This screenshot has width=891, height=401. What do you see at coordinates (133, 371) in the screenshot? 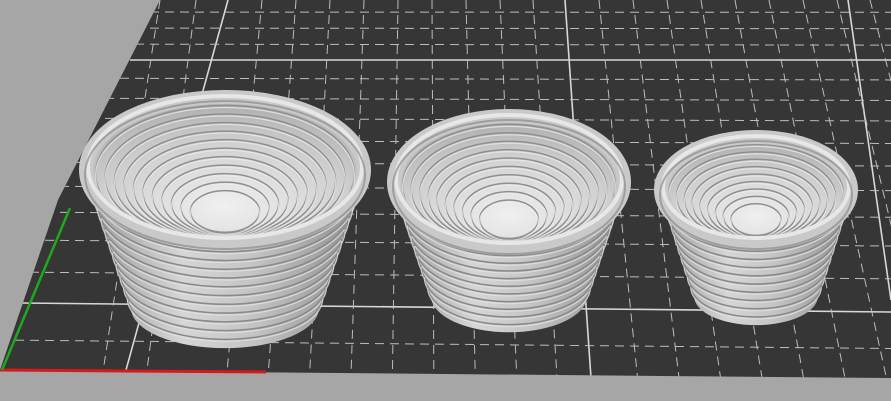
I see `x-axis-line` at bounding box center [133, 371].